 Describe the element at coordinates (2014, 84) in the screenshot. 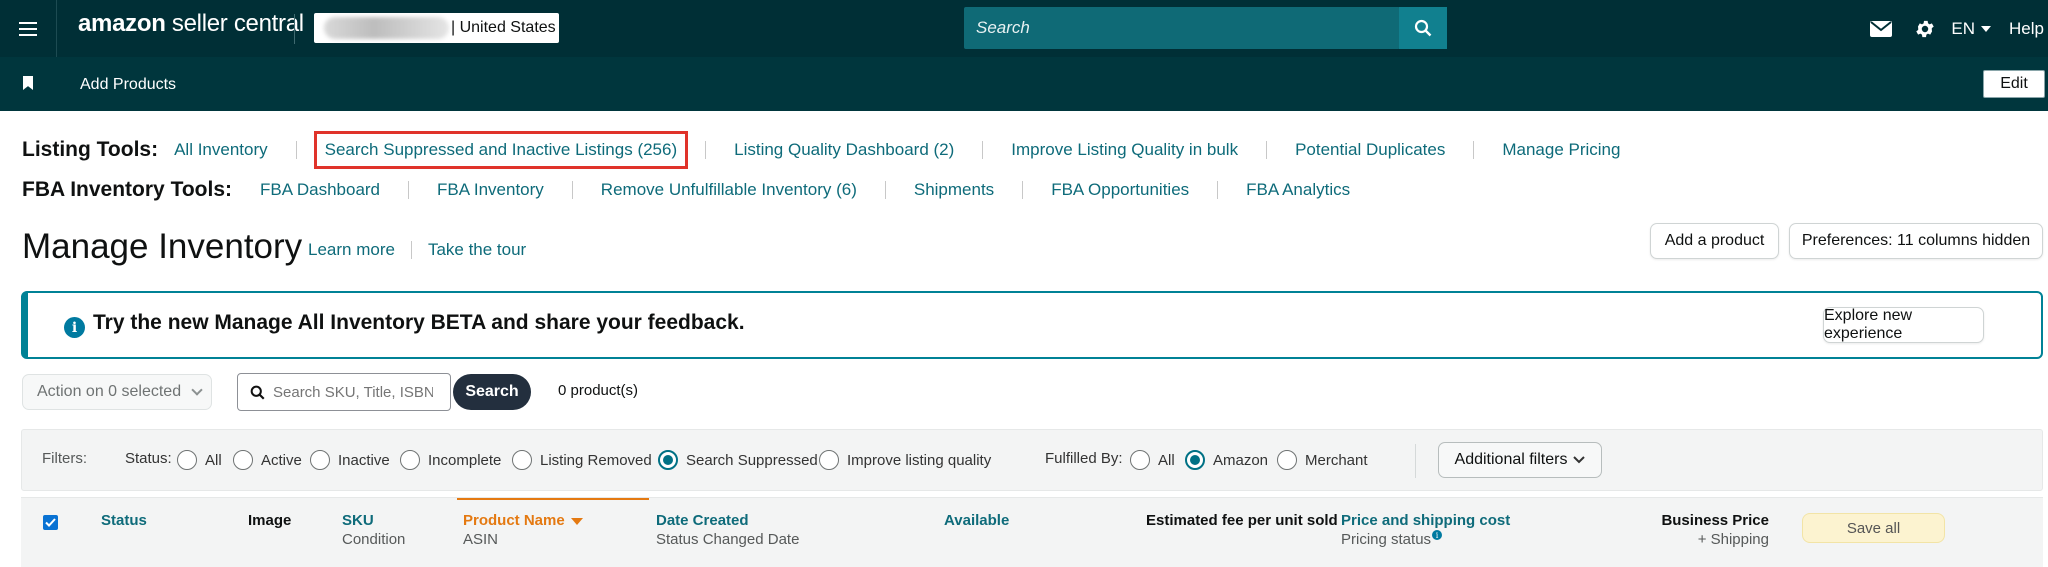

I see `edit-bookmarks-button: Edit` at that location.